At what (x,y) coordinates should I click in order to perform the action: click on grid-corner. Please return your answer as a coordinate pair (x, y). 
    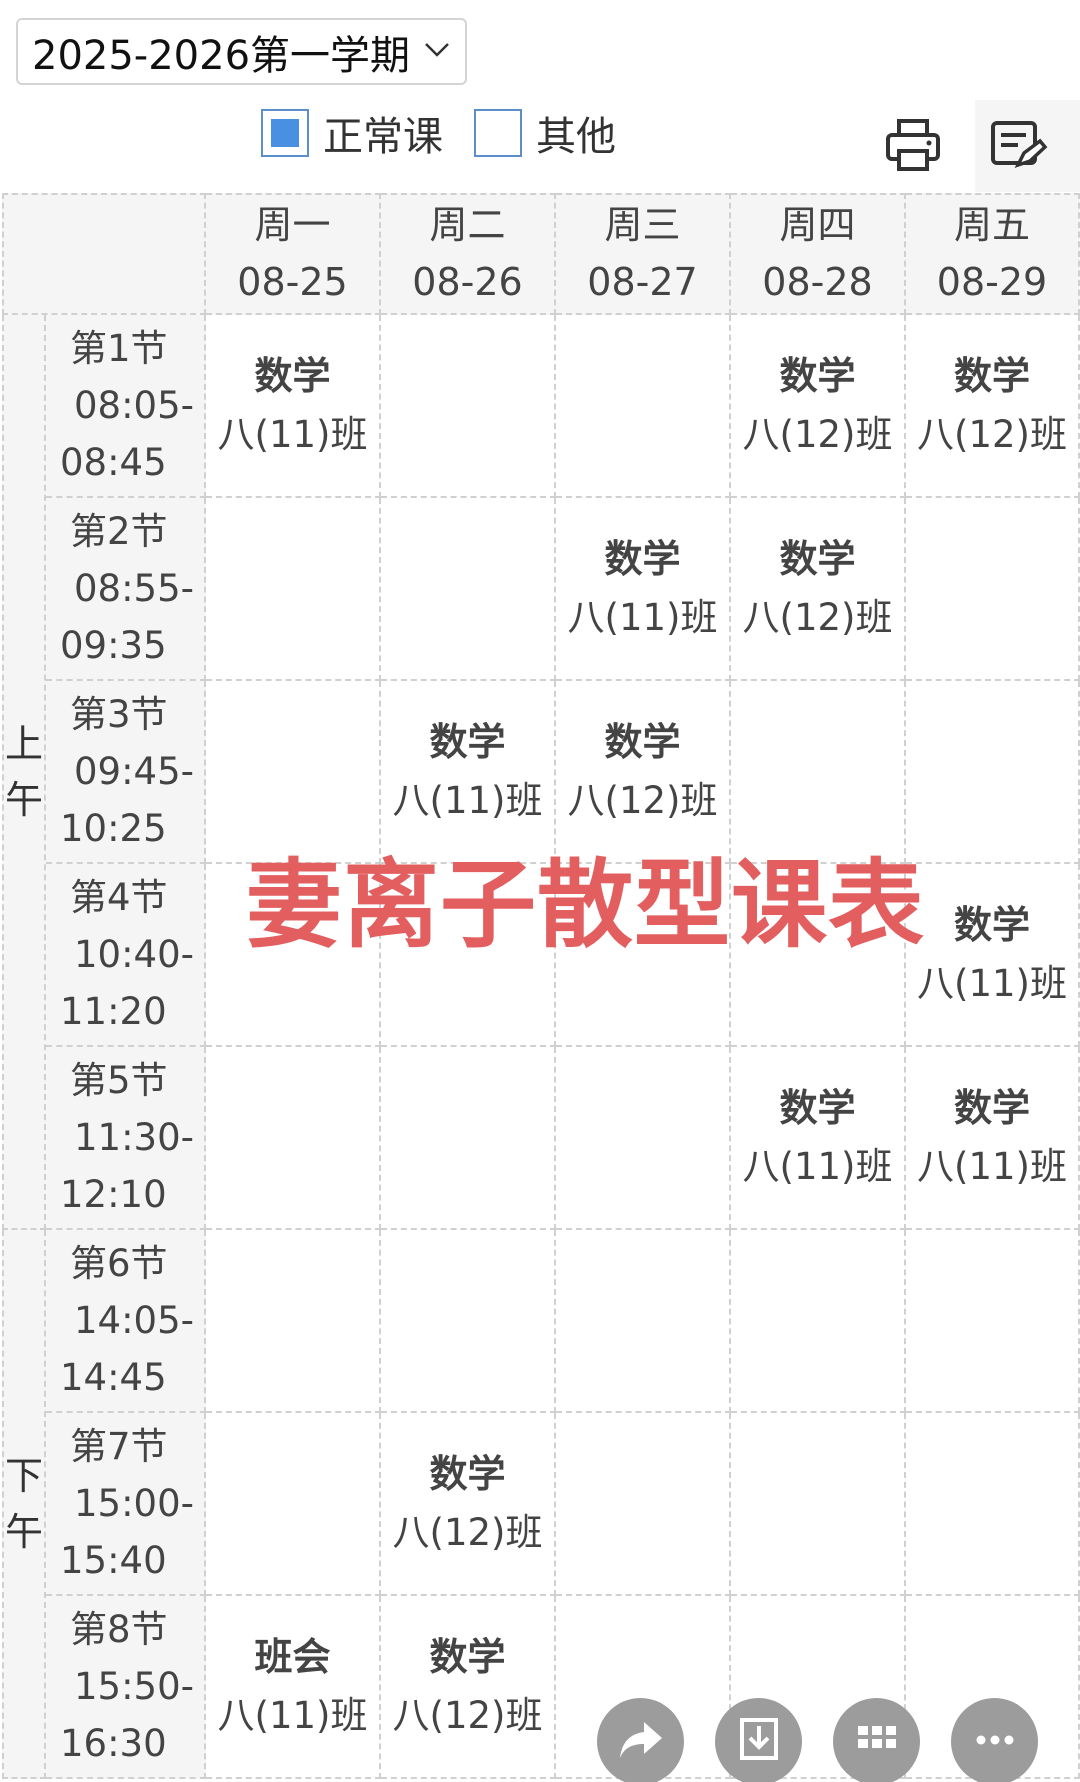
    Looking at the image, I should click on (104, 254).